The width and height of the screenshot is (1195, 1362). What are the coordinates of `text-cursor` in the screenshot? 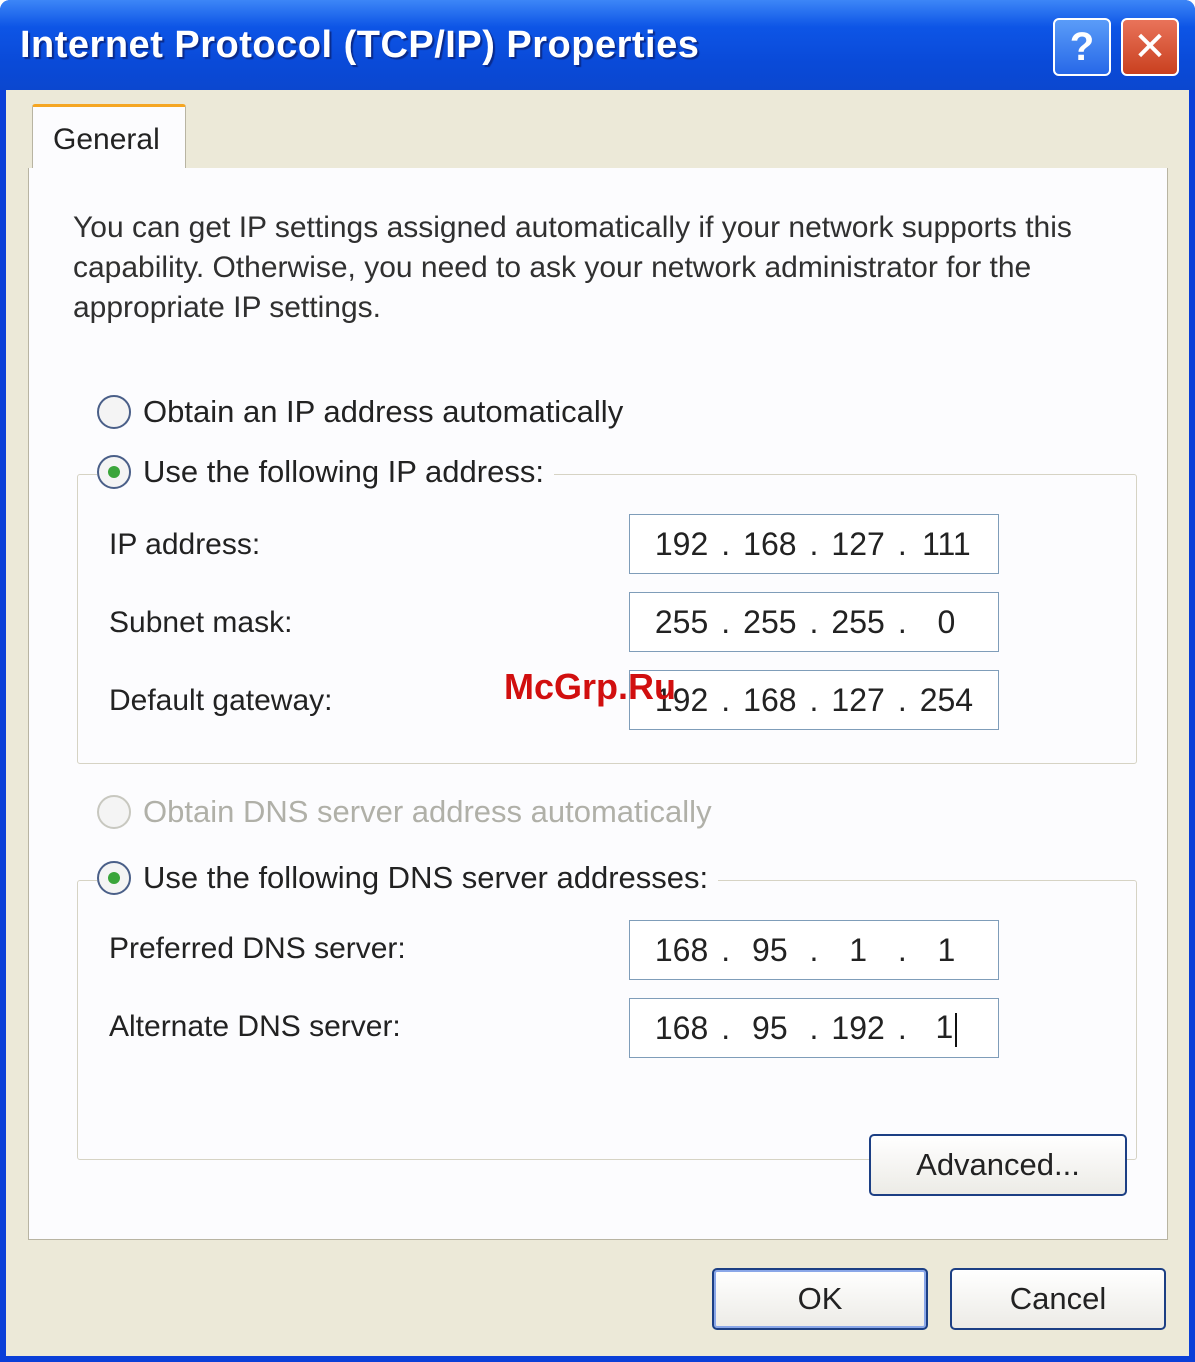 It's located at (956, 1029).